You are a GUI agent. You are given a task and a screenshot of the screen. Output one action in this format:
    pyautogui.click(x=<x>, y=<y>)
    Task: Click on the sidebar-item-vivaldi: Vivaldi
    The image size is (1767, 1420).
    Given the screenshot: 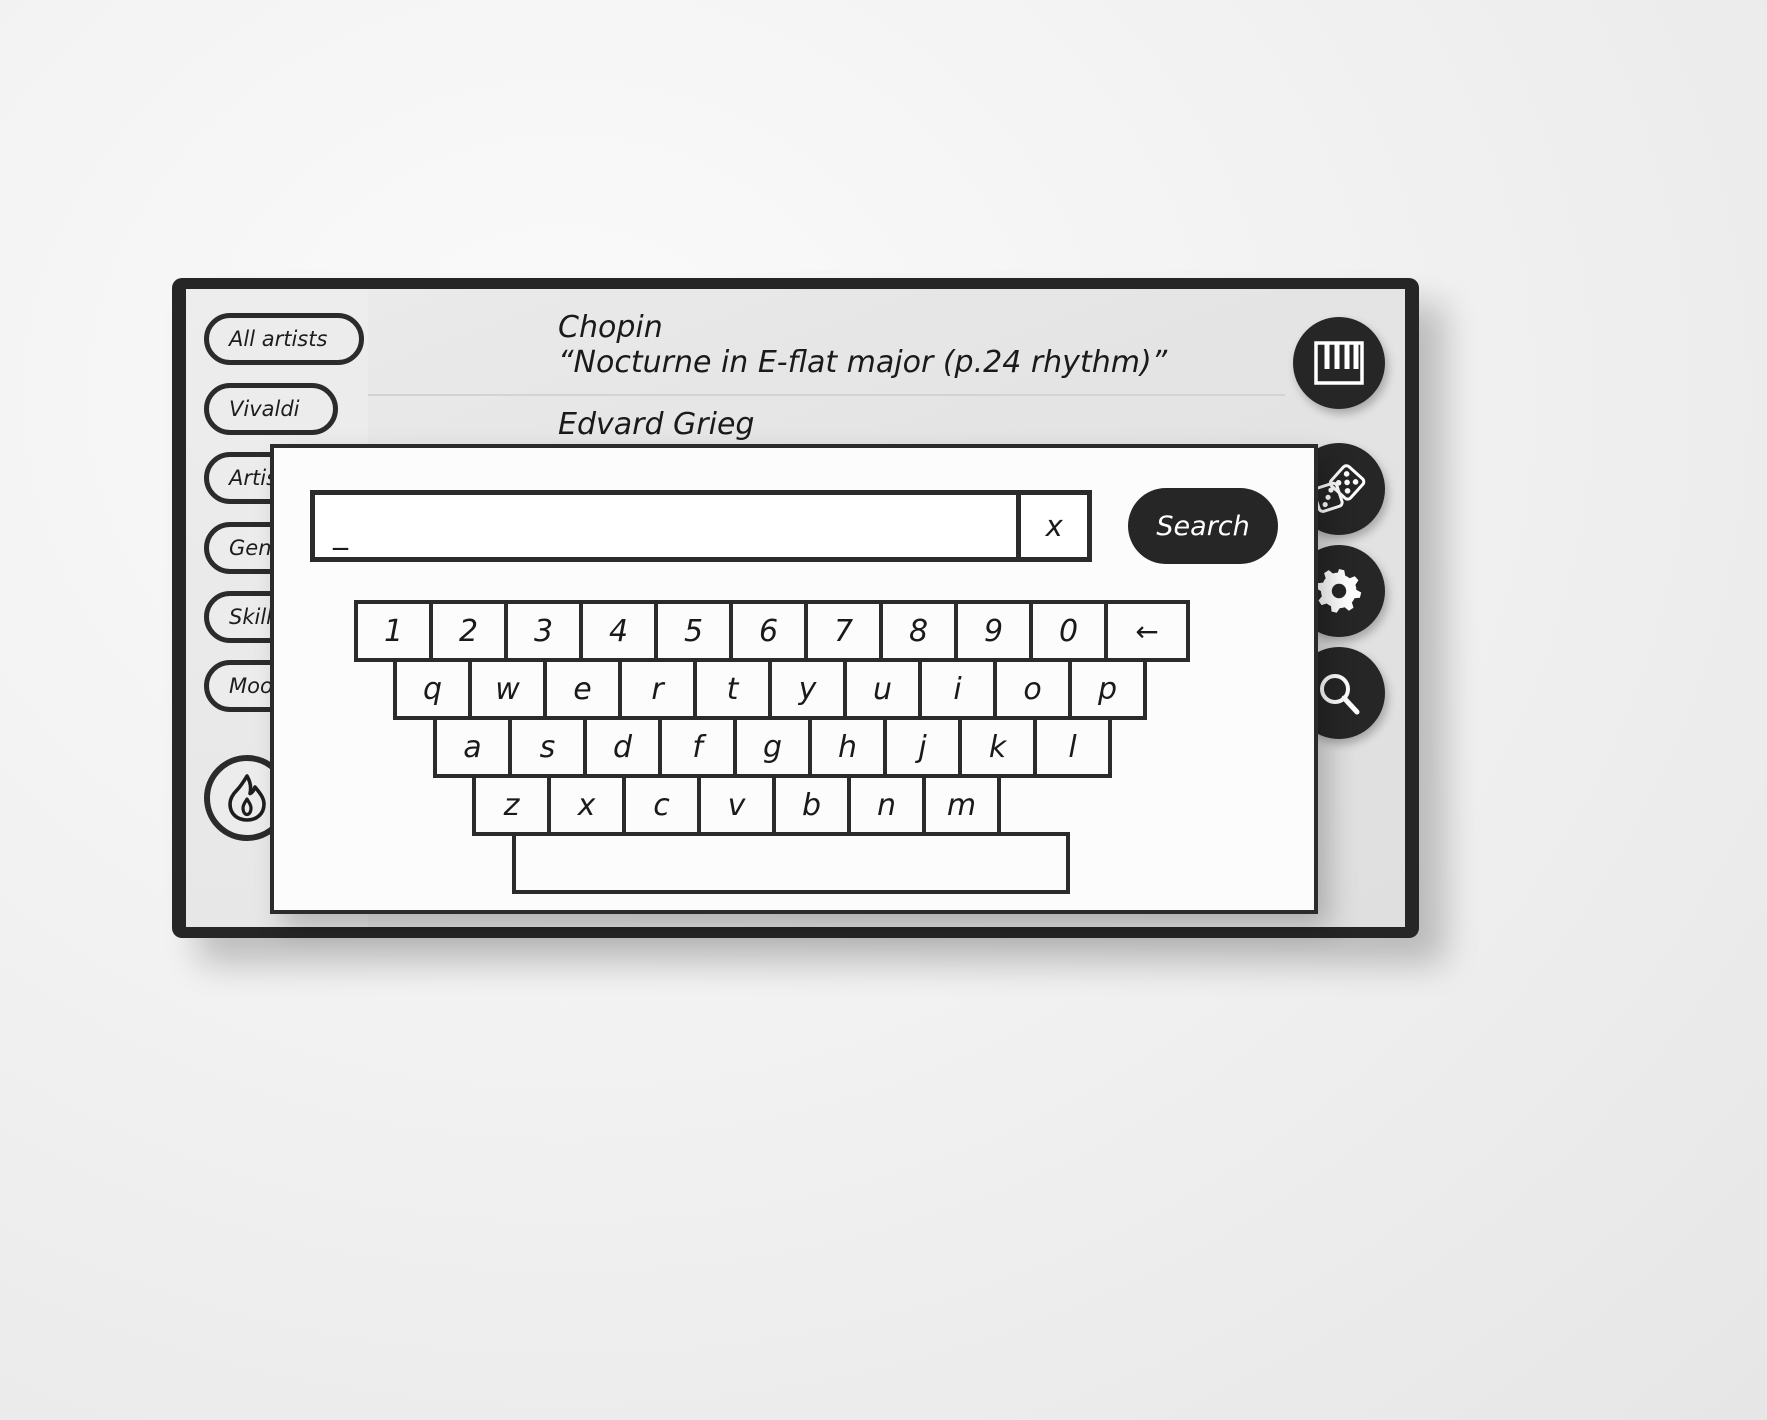 What is the action you would take?
    pyautogui.click(x=271, y=409)
    